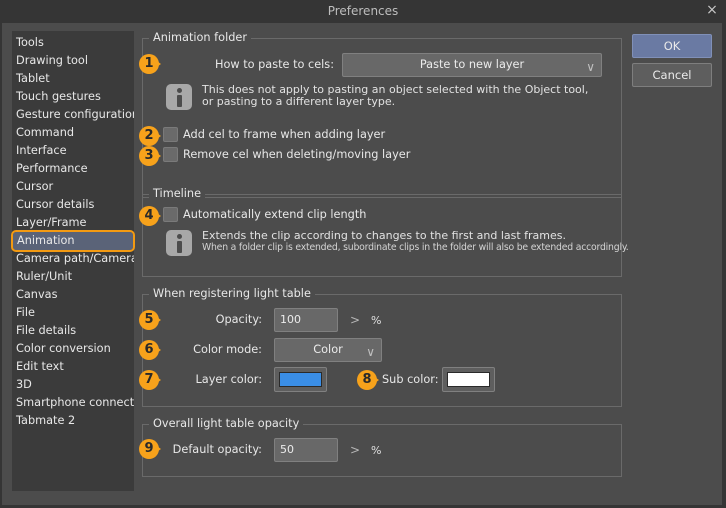  I want to click on sidebar-item-file: File, so click(73, 313).